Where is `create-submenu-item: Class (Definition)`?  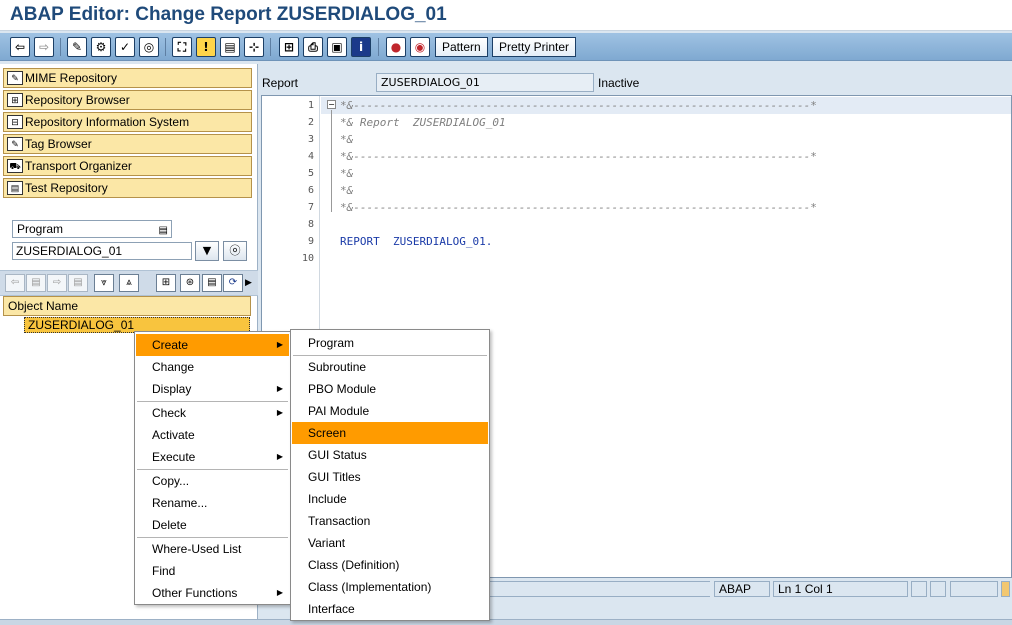
create-submenu-item: Class (Definition) is located at coordinates (390, 565).